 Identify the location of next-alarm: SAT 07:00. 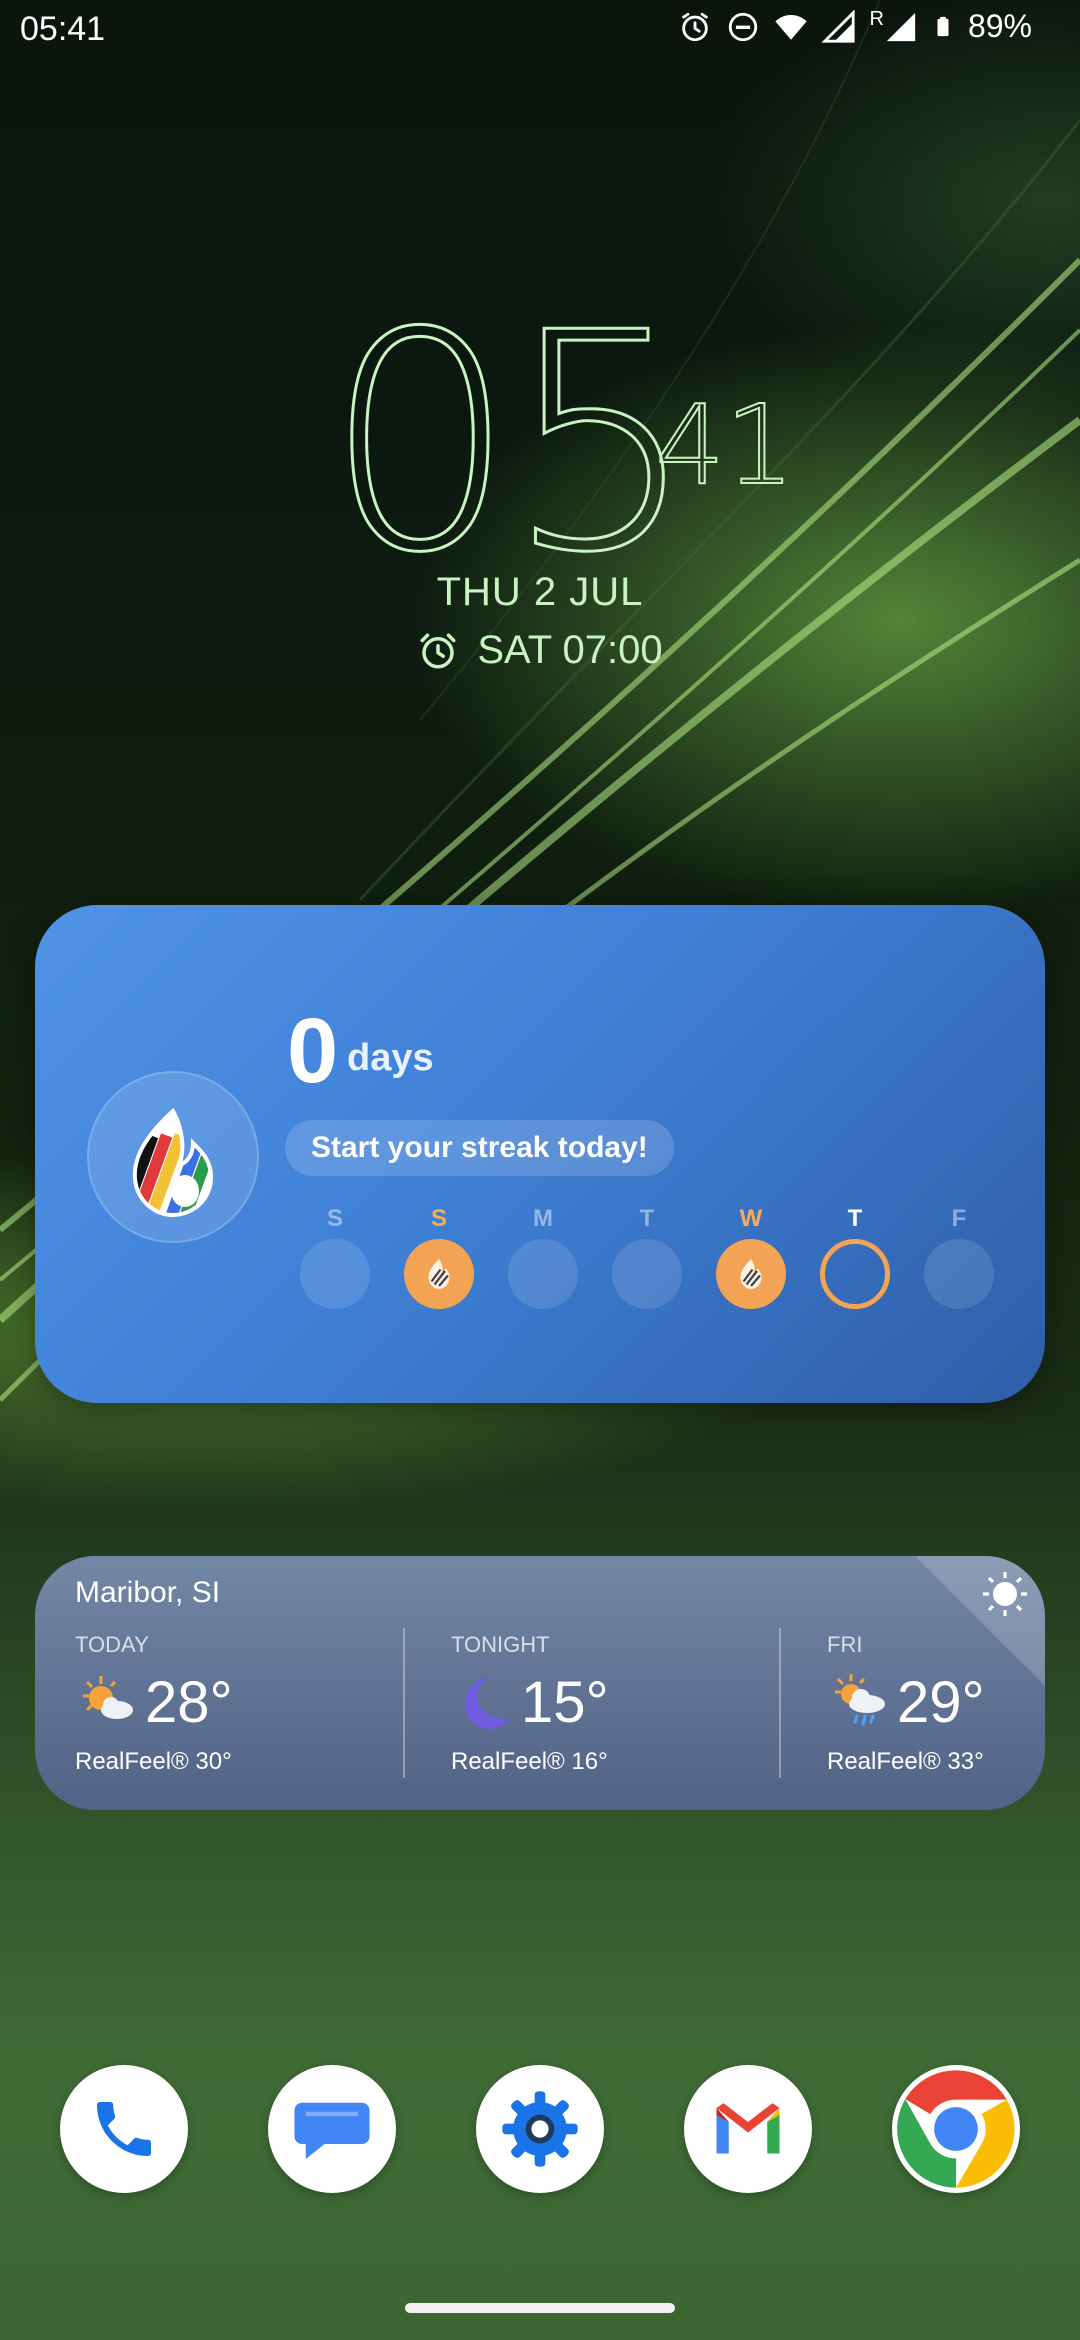
(540, 650).